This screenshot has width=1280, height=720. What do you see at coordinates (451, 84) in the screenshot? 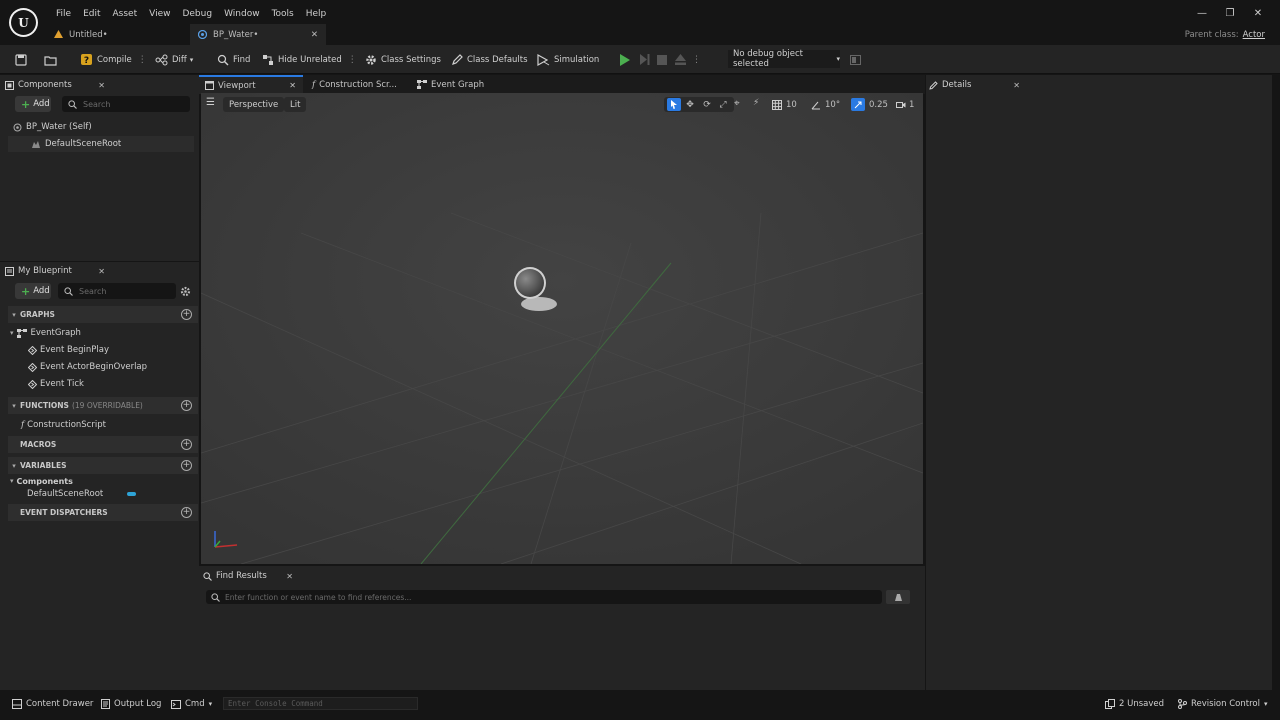
I see `tab-event-graph: Event Graph` at bounding box center [451, 84].